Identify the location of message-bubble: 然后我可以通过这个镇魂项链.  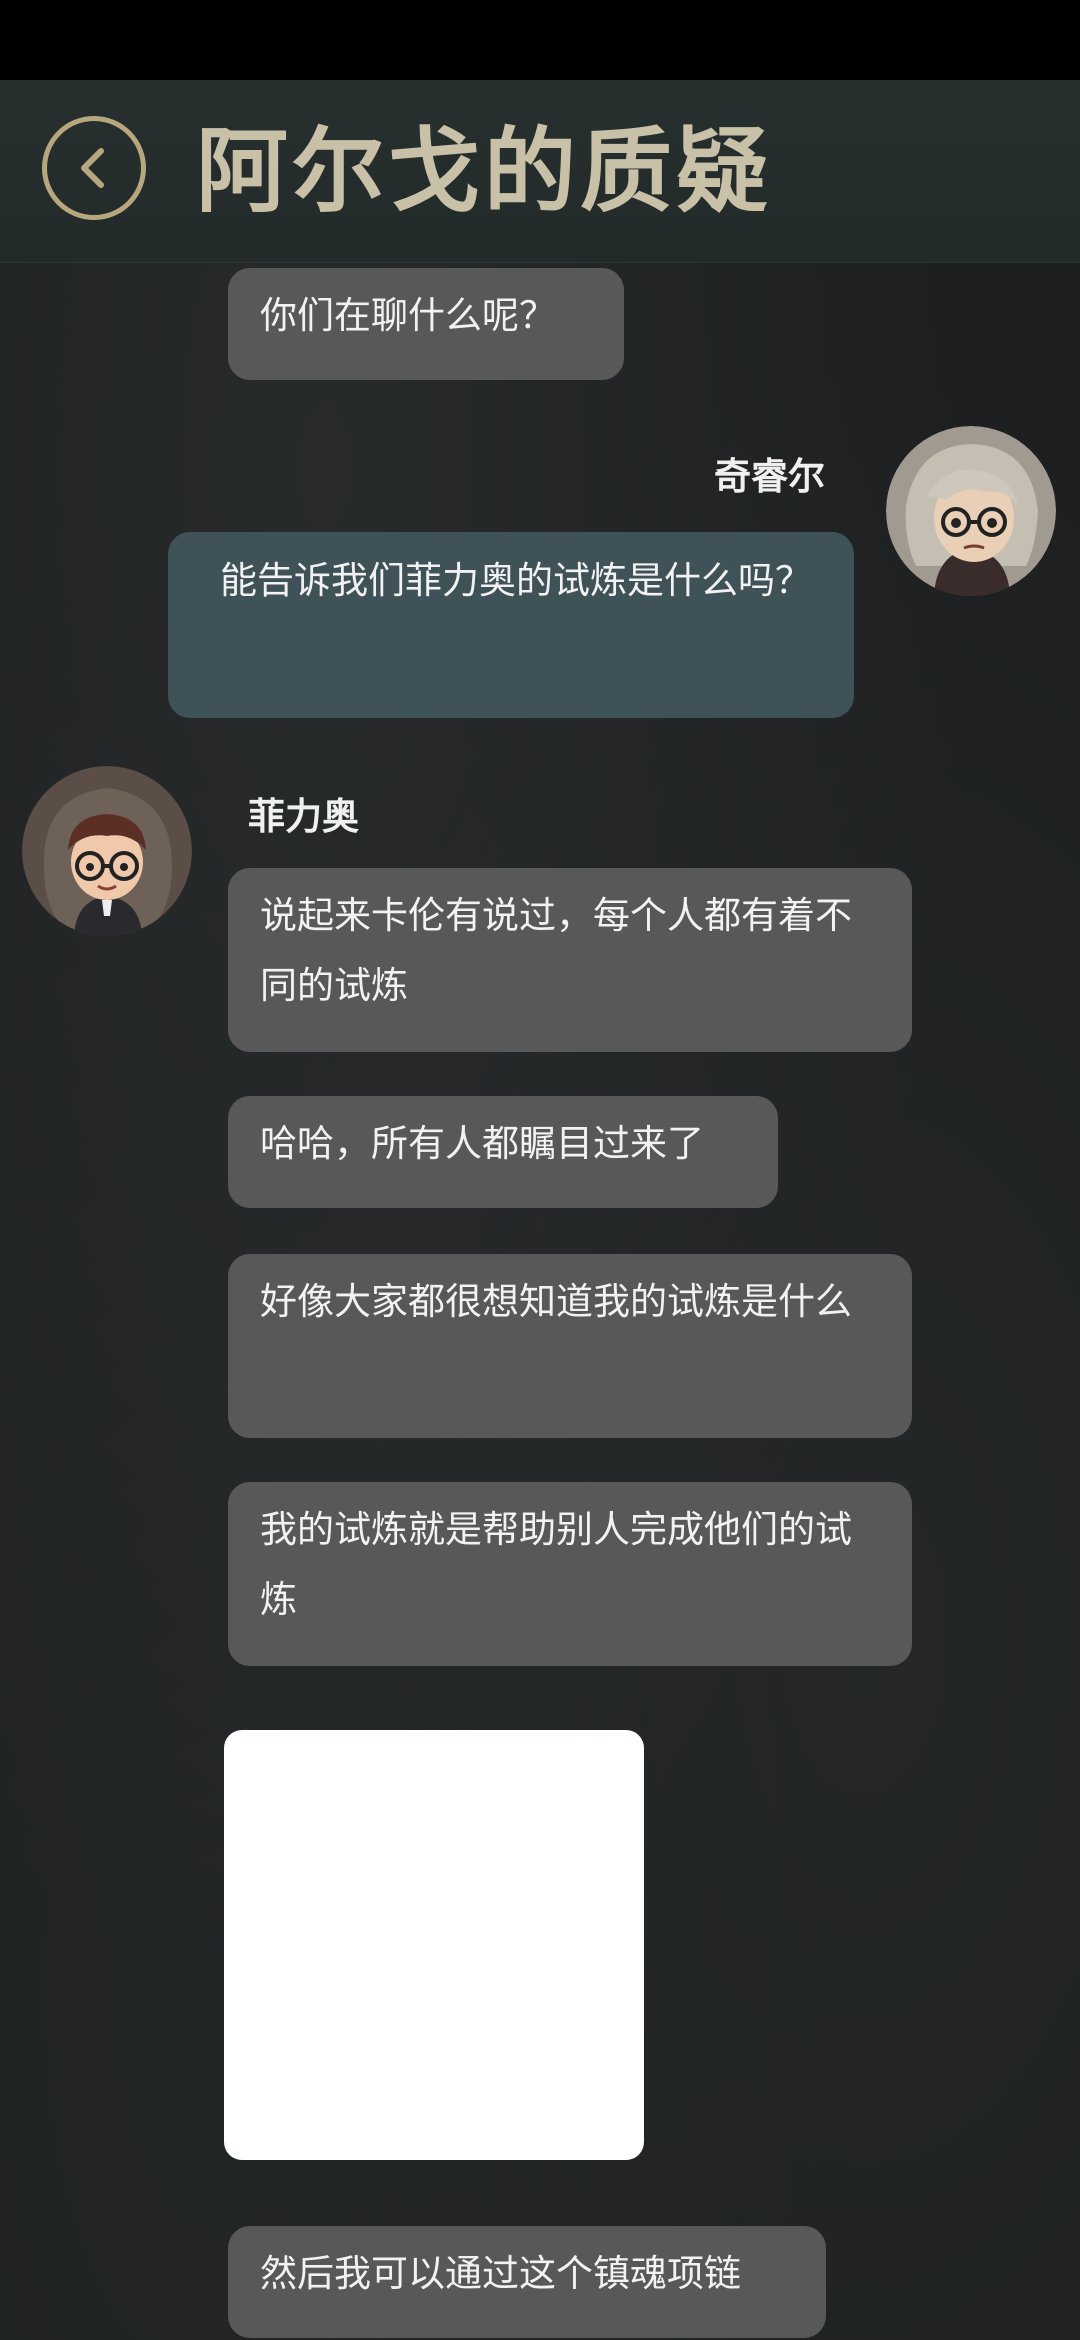
(527, 2282).